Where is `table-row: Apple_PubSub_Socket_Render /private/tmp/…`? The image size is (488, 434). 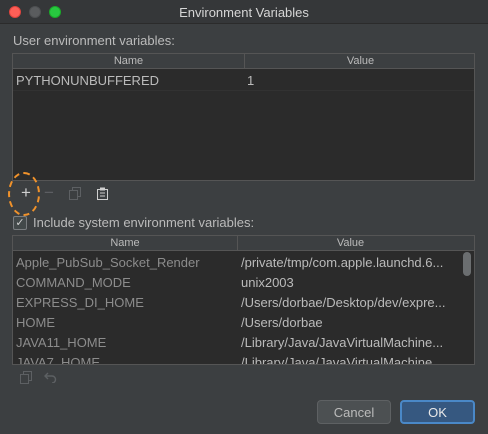
table-row: Apple_PubSub_Socket_Render /private/tmp/… is located at coordinates (239, 262).